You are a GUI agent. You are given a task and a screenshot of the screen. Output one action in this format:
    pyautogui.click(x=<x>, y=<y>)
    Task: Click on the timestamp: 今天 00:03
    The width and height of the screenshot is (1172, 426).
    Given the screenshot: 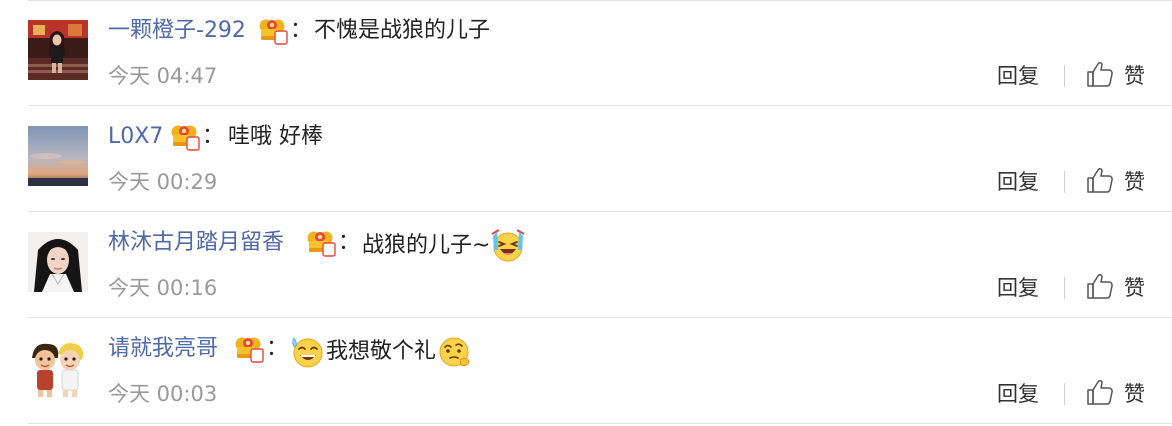 What is the action you would take?
    pyautogui.click(x=163, y=394)
    